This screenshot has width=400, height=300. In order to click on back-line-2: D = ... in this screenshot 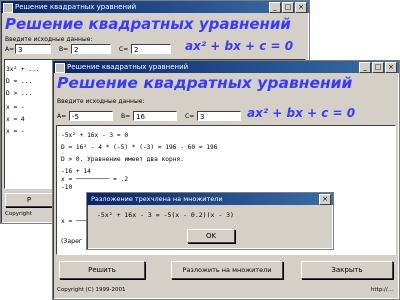, I will do `click(19, 81)`.